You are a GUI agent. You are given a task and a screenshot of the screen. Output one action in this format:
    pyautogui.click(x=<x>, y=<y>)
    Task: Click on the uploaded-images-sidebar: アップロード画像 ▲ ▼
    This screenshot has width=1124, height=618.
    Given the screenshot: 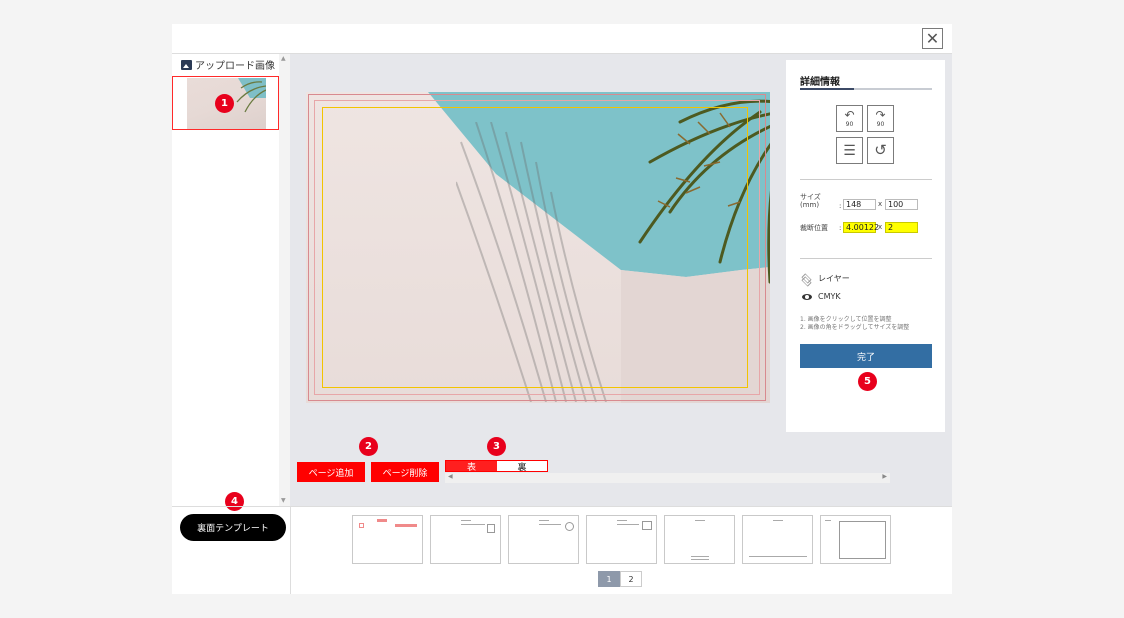 What is the action you would take?
    pyautogui.click(x=231, y=280)
    